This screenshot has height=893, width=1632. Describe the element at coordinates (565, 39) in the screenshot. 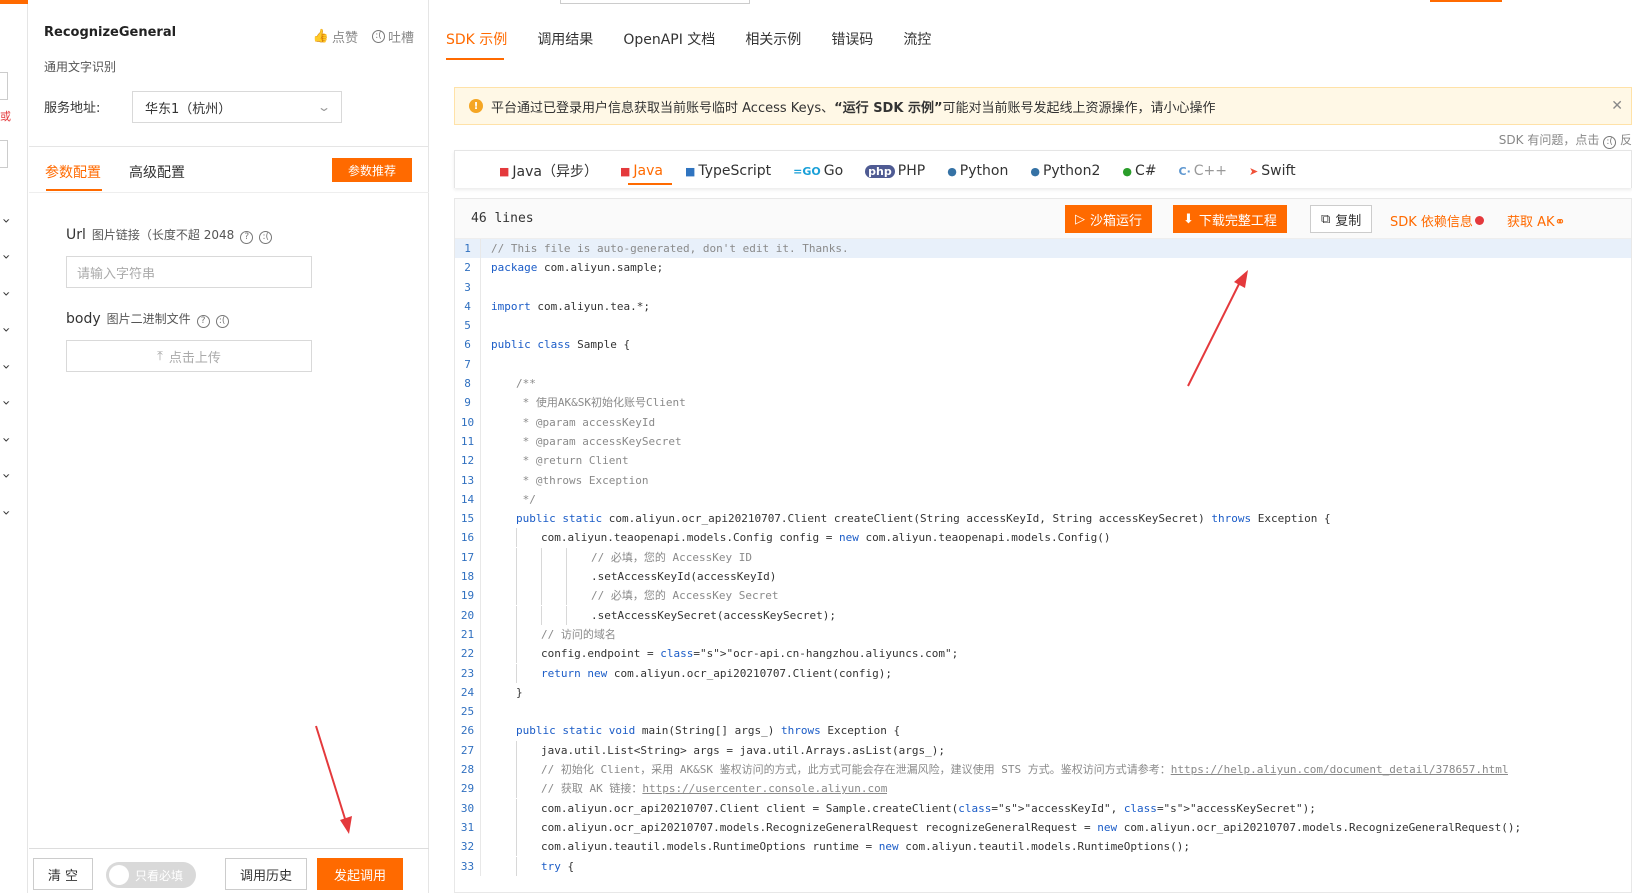

I see `tab-call-result: 调用结果` at that location.